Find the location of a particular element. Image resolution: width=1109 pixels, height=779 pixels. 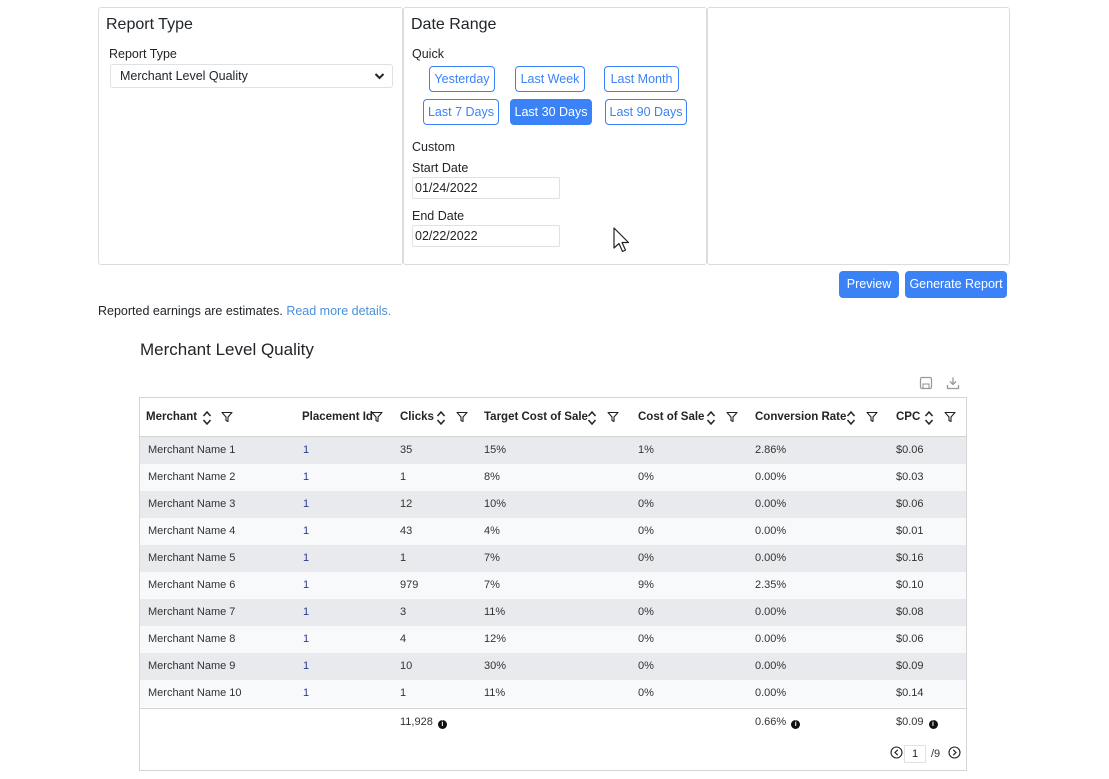

quick-label: Quick is located at coordinates (428, 54).